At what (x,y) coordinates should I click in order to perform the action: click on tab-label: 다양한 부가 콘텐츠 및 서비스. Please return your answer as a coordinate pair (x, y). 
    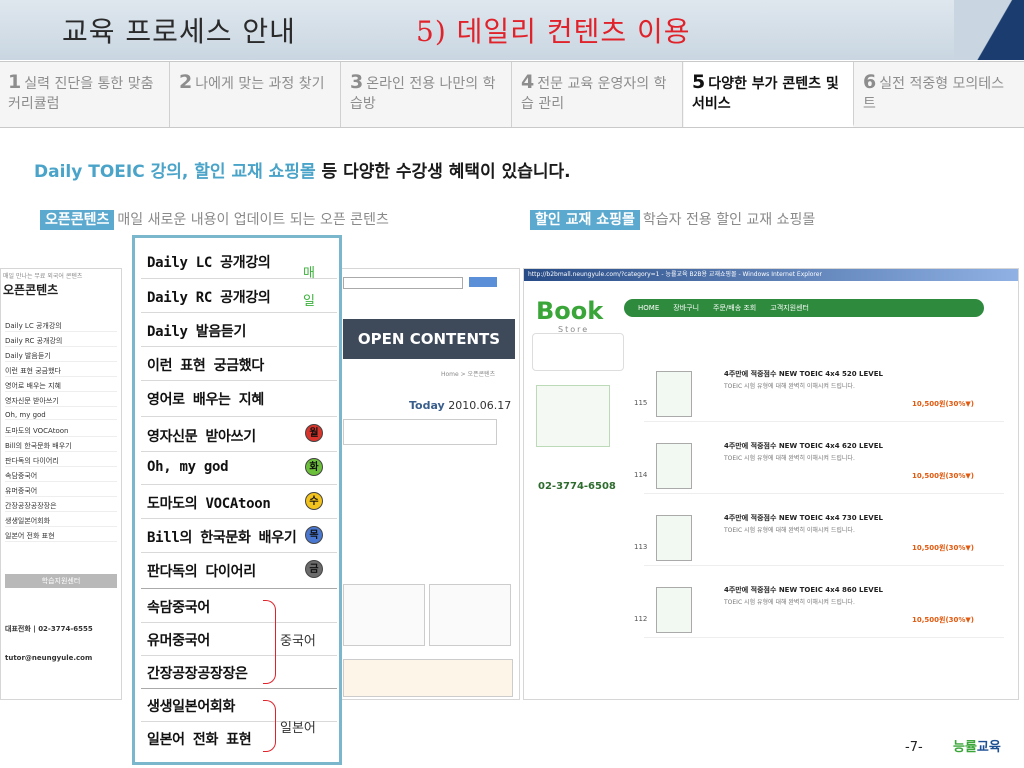
    Looking at the image, I should click on (765, 94).